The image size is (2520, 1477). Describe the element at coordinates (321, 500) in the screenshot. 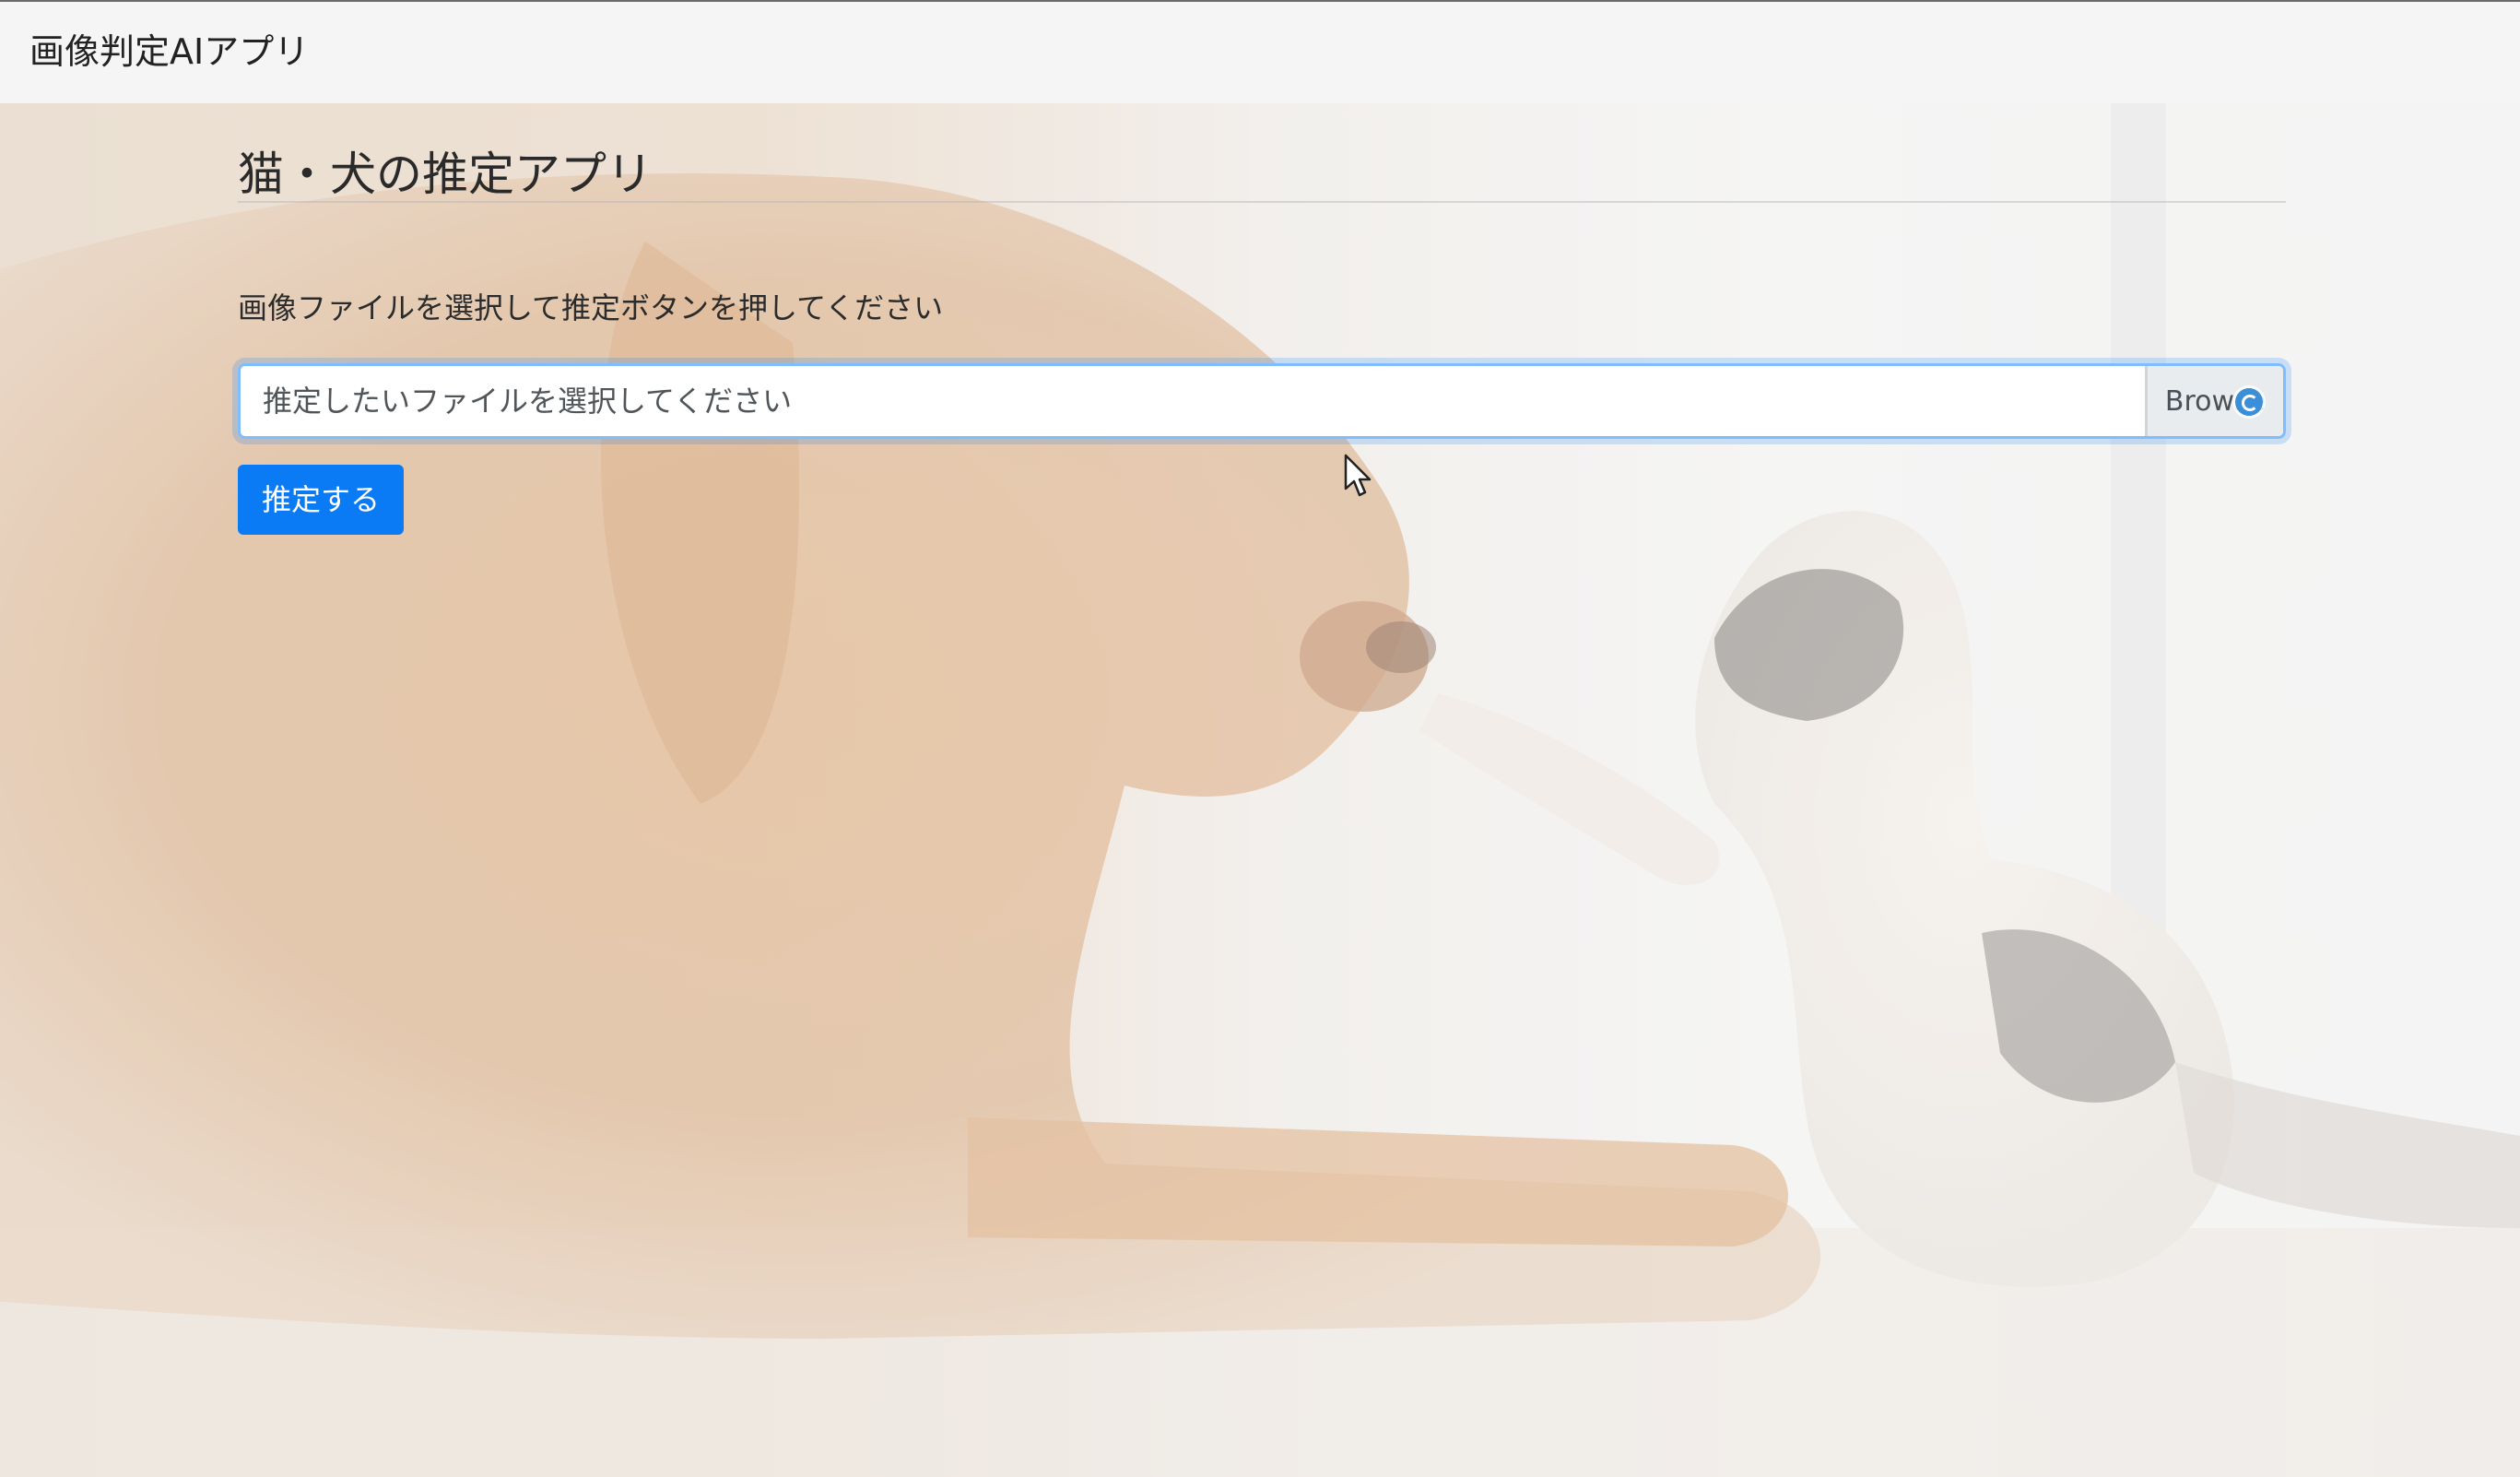

I see `estimate-submit-button: 推定する` at that location.